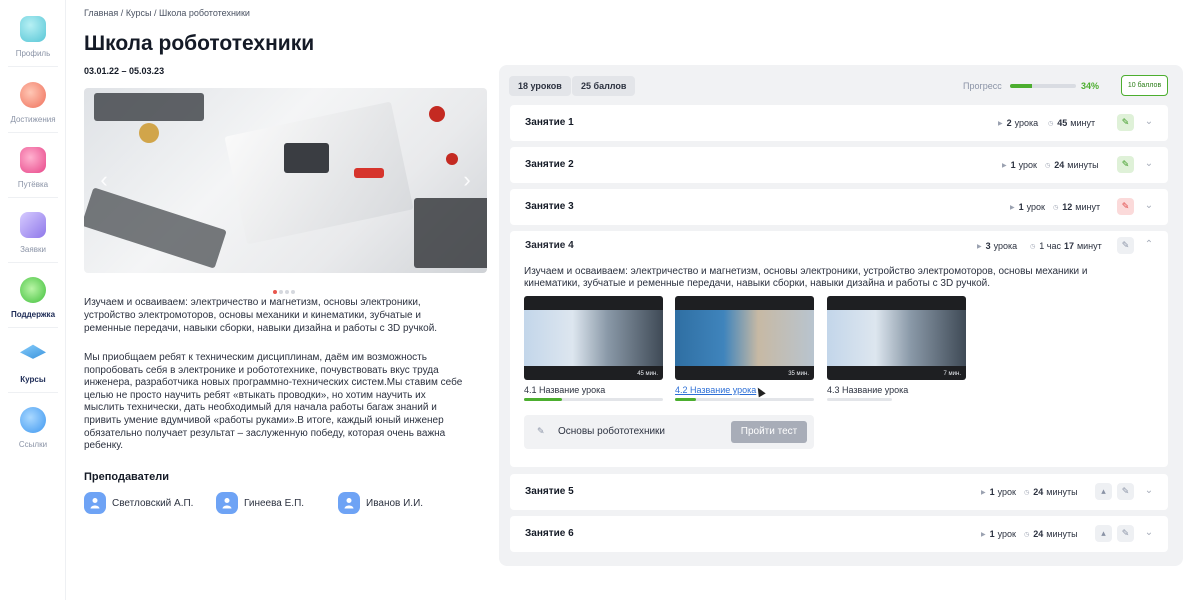  I want to click on course-dates: 03.01.22 – 05.03.23, so click(124, 71).